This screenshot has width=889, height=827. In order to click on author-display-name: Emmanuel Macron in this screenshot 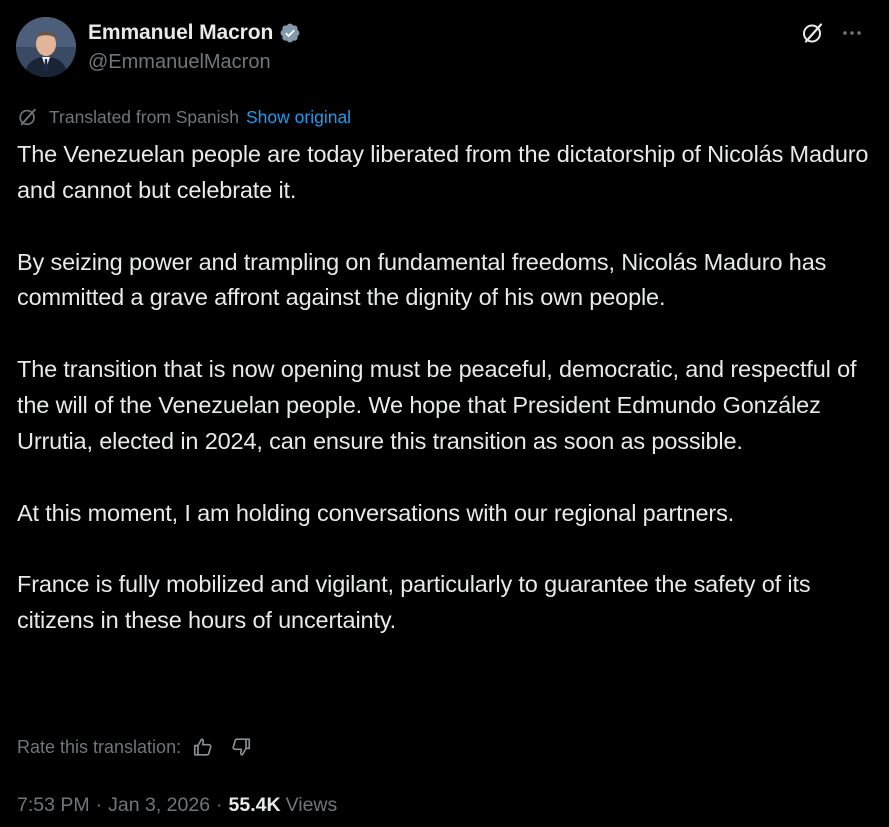, I will do `click(180, 33)`.